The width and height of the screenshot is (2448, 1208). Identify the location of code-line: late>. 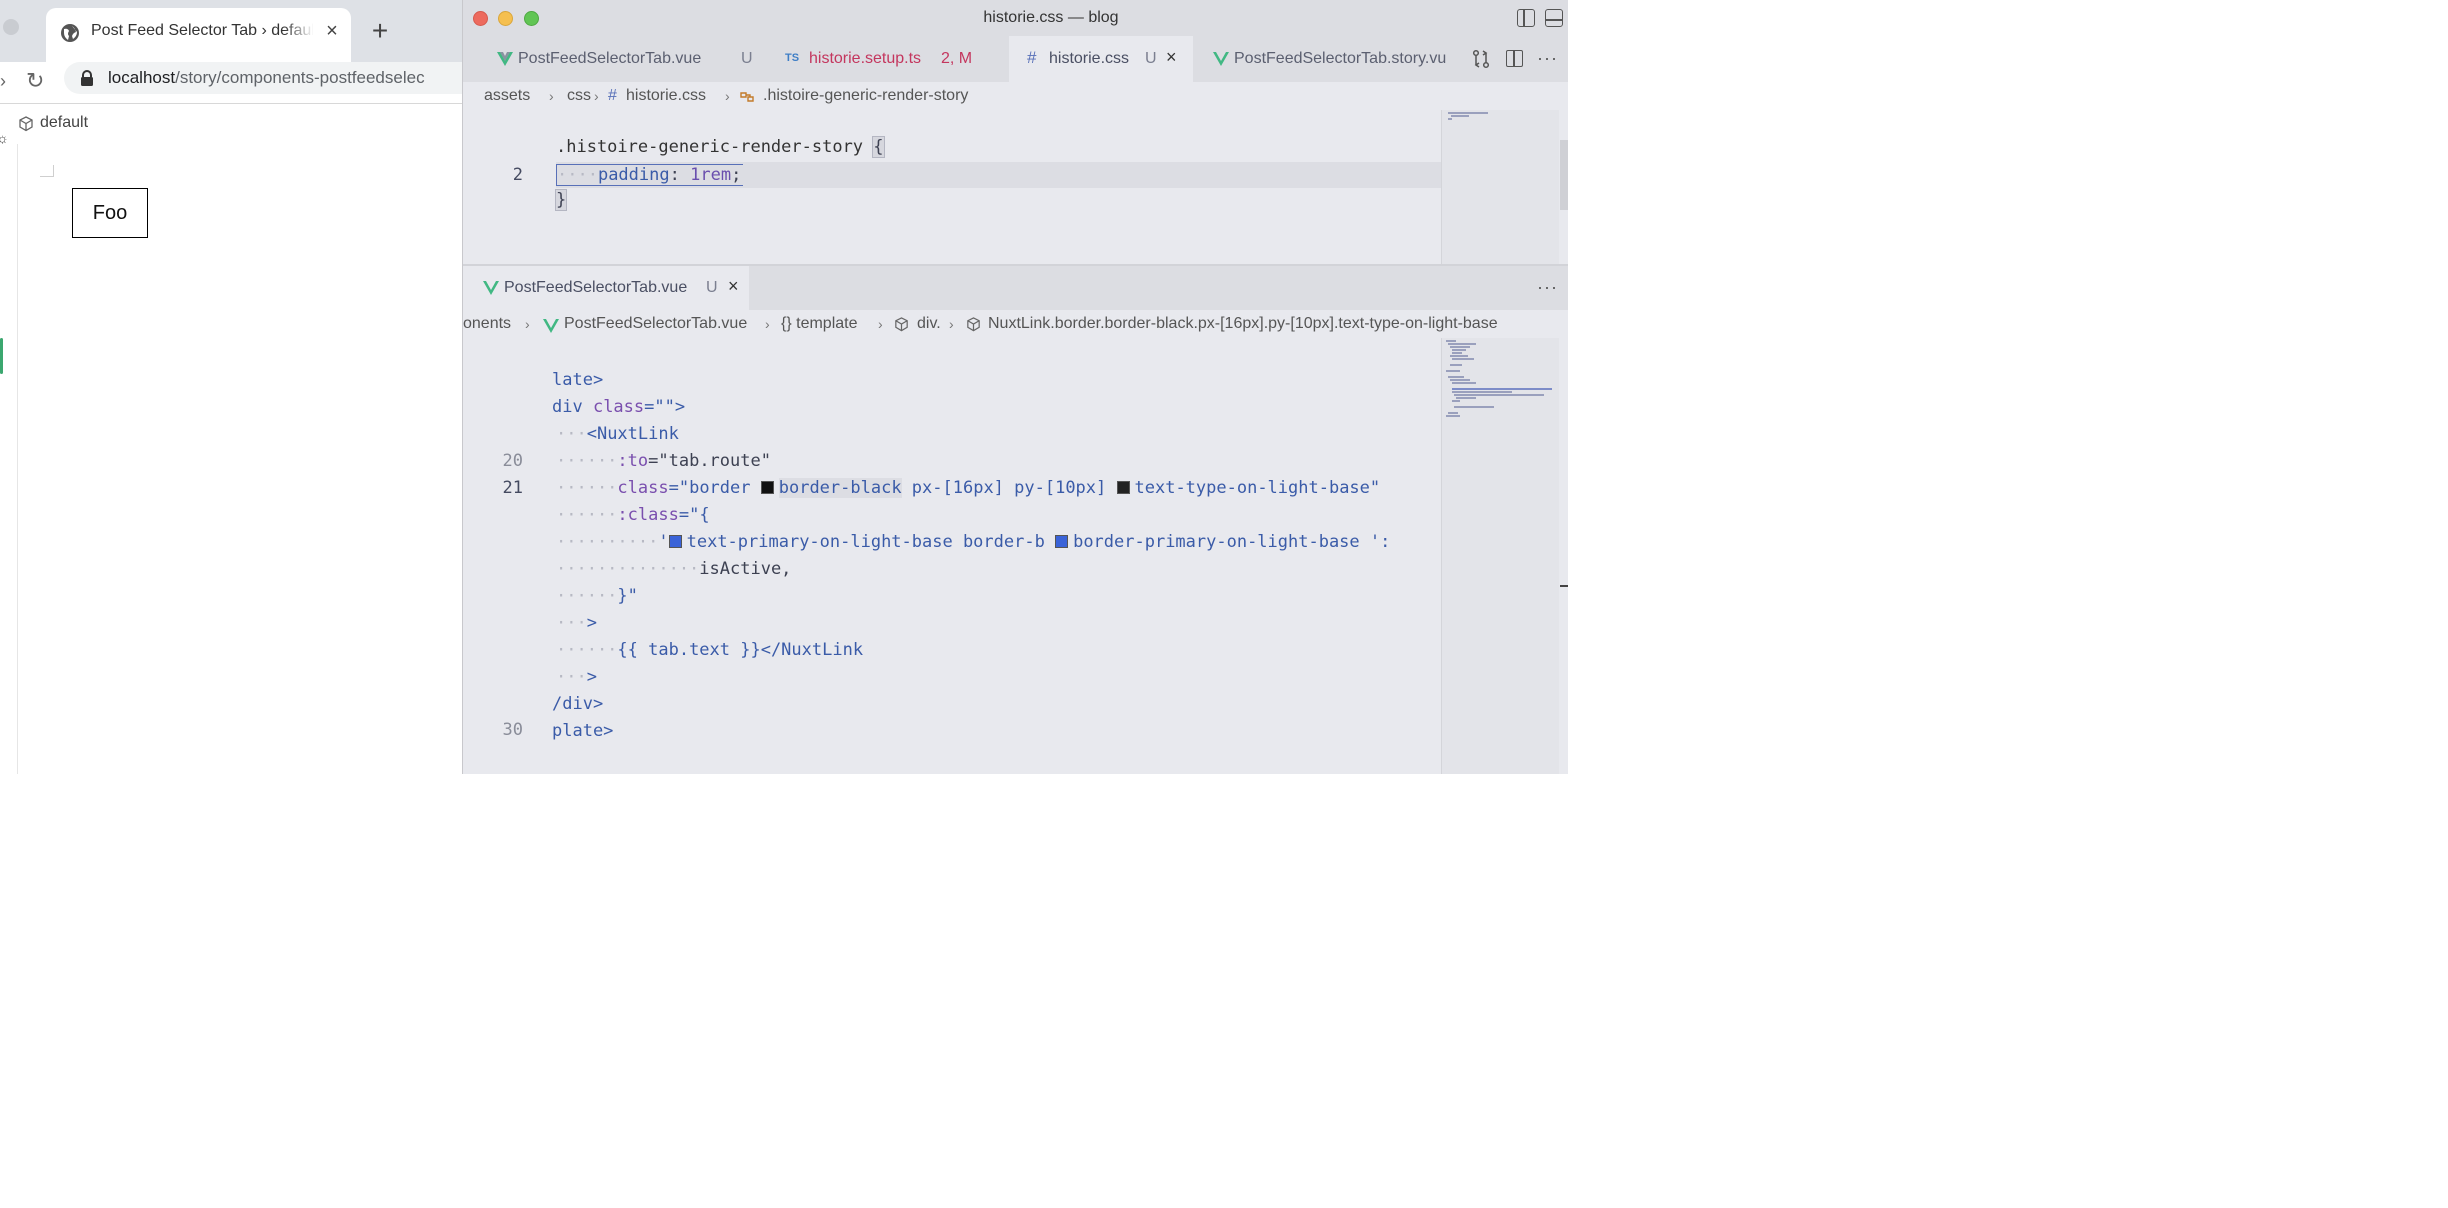
(577, 380).